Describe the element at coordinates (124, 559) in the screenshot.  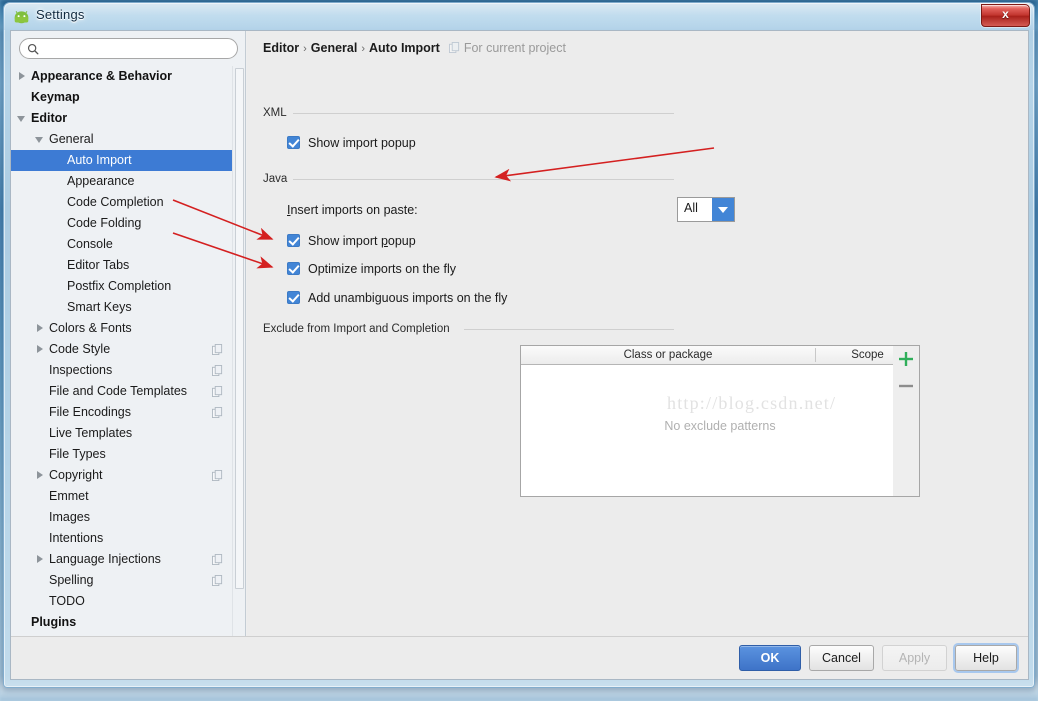
I see `sidebar-item-language-injections: Language Injections` at that location.